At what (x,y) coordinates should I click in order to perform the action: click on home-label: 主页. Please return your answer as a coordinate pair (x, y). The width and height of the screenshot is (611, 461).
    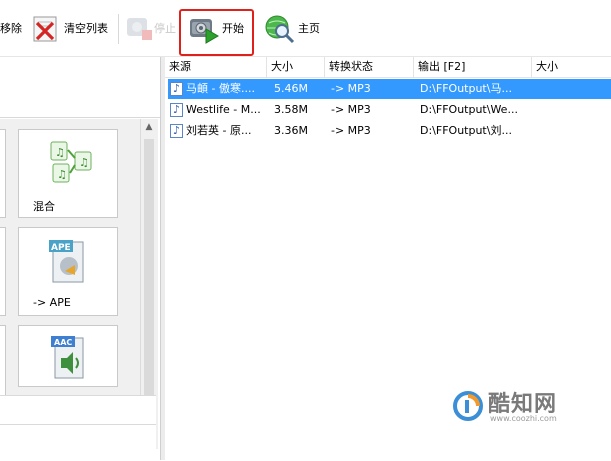
    Looking at the image, I should click on (309, 28).